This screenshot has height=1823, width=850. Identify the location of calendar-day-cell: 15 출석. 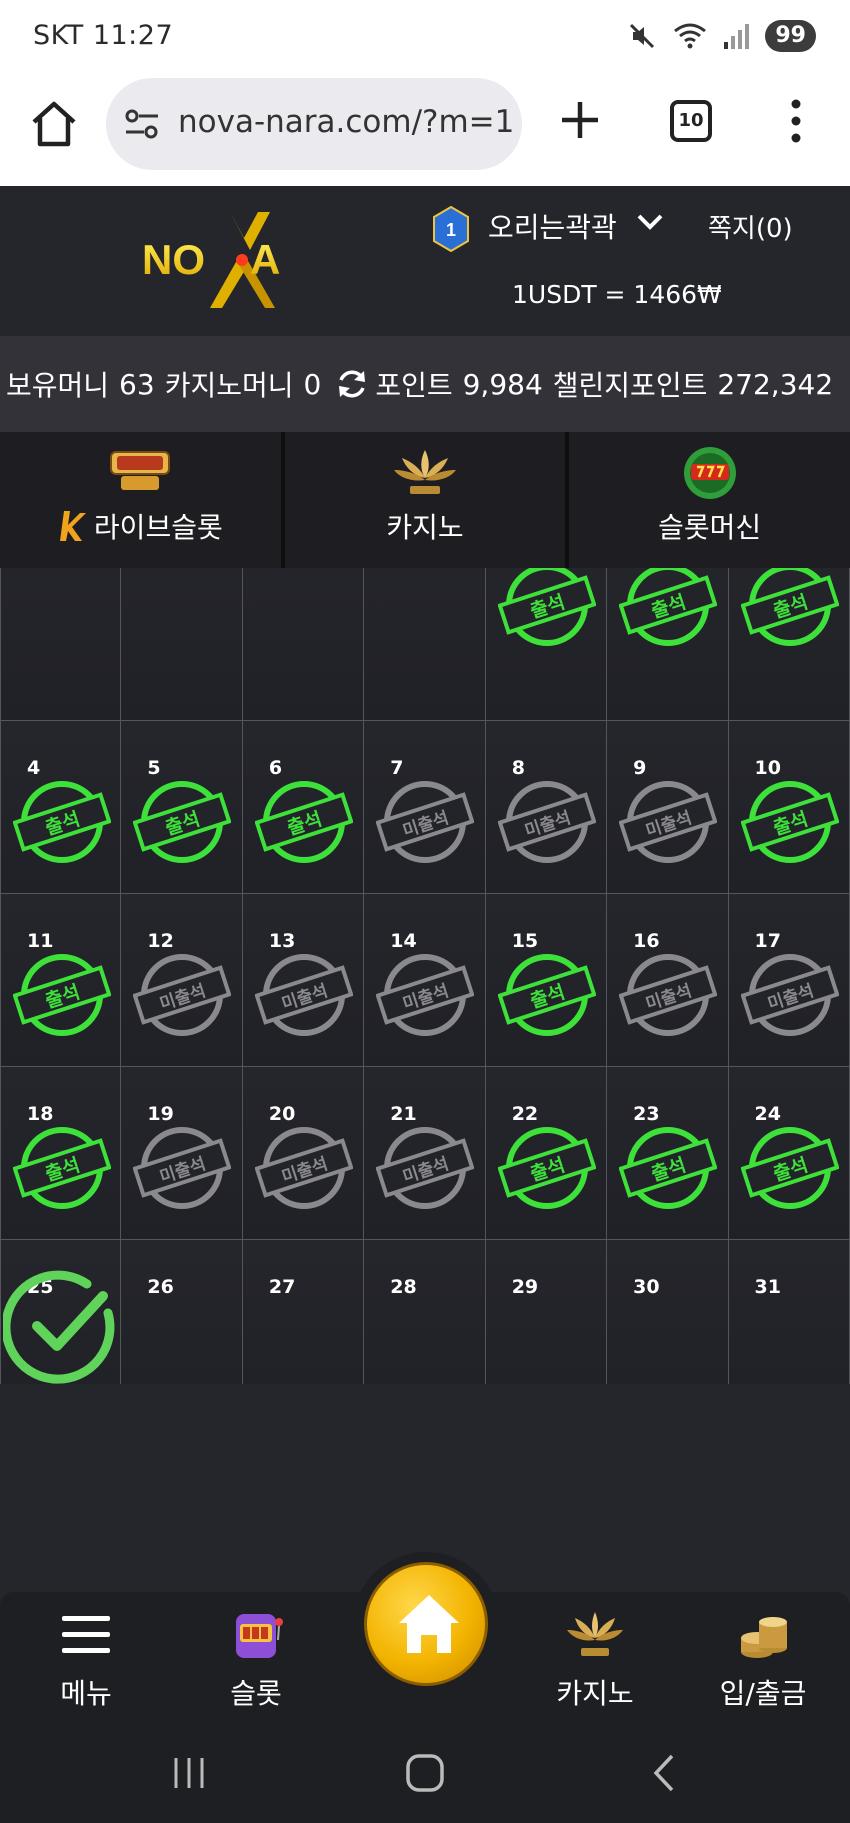
(546, 980).